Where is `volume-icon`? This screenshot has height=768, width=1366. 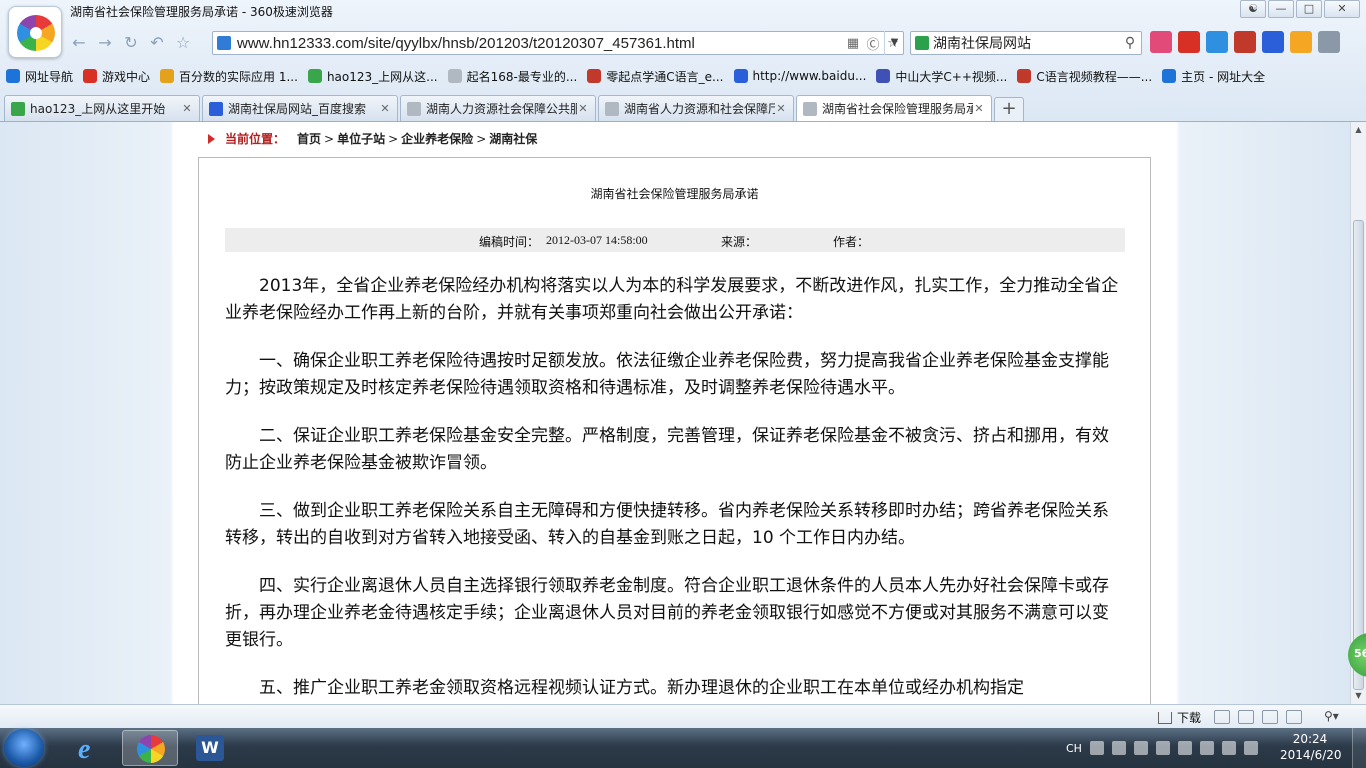 volume-icon is located at coordinates (1250, 748).